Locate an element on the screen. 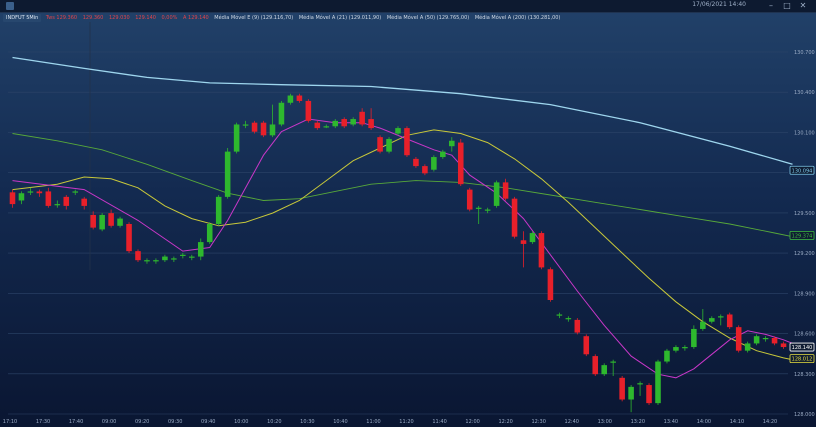  x-tick-label: 09:20 is located at coordinates (142, 422).